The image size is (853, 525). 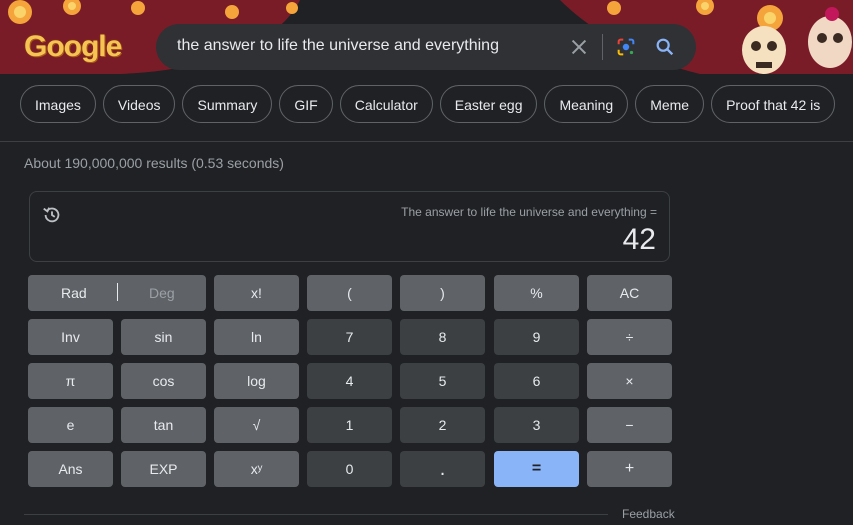 I want to click on percent-button: %, so click(x=536, y=293).